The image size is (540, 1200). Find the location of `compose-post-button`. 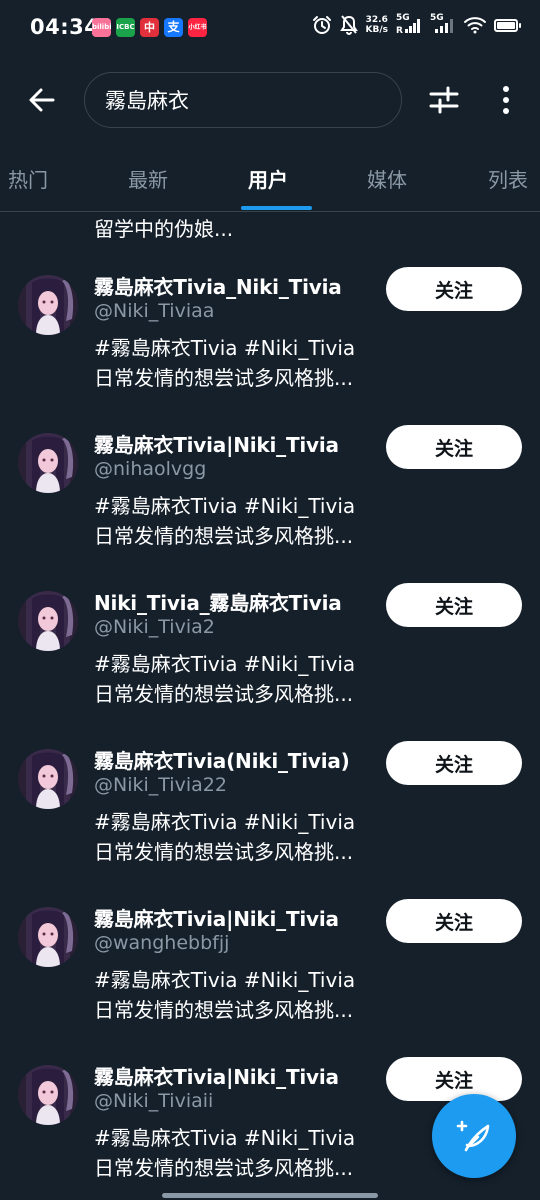

compose-post-button is located at coordinates (474, 1136).